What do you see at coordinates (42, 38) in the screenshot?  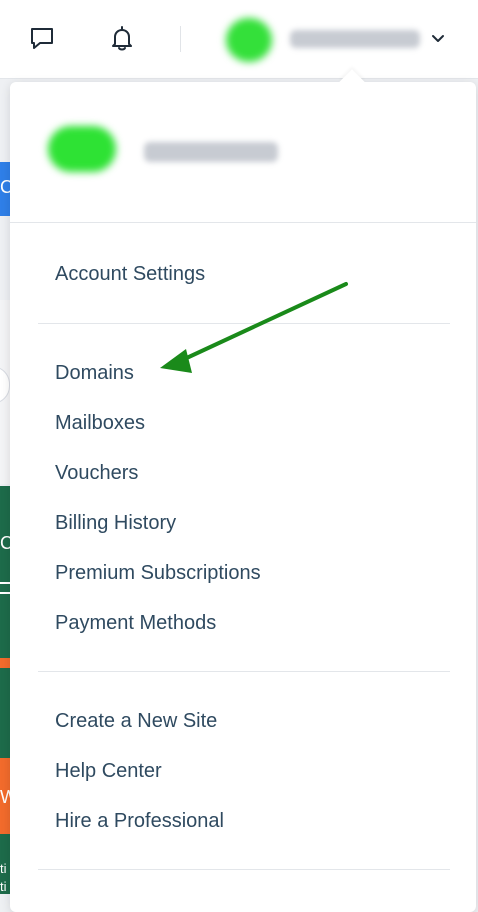 I see `chat-bubble-icon` at bounding box center [42, 38].